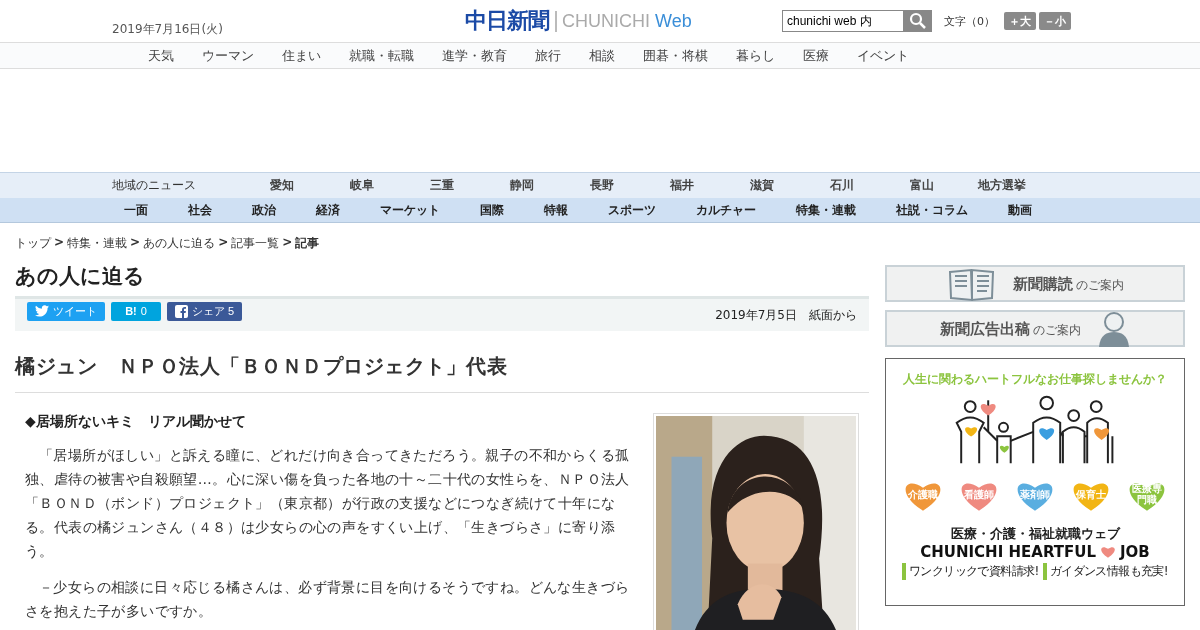 The width and height of the screenshot is (1200, 630). What do you see at coordinates (762, 185) in the screenshot?
I see `region-link: 滋賀` at bounding box center [762, 185].